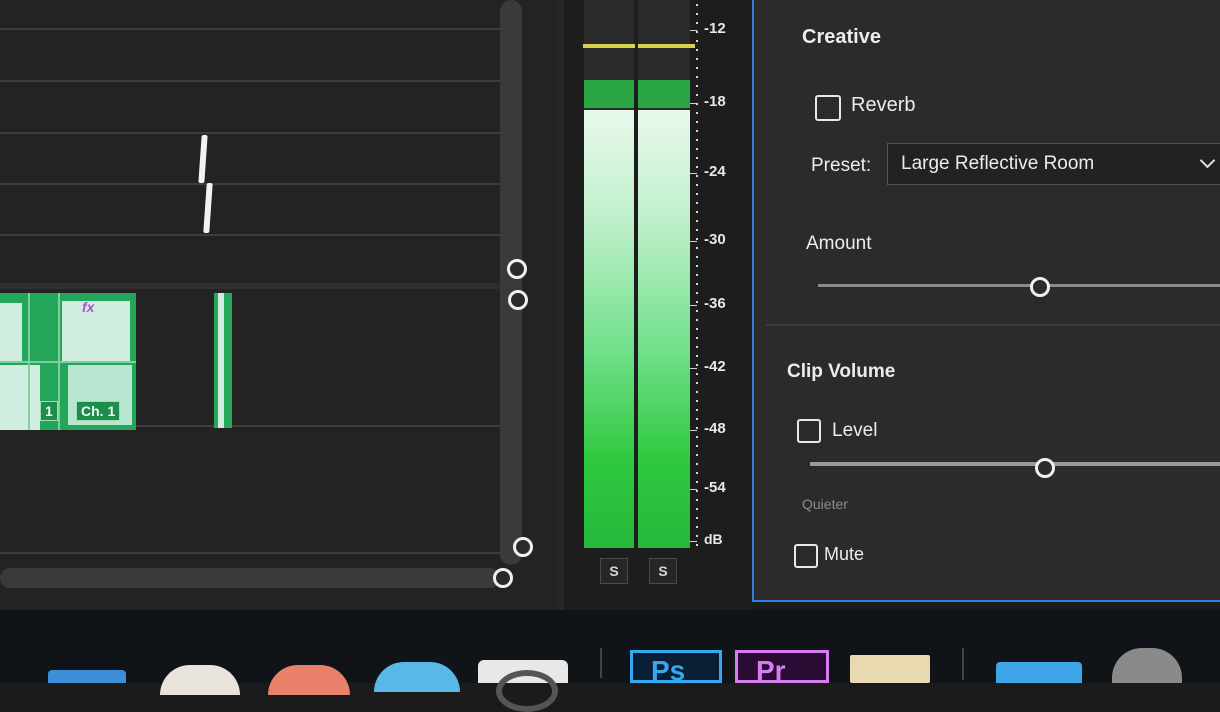 This screenshot has height=712, width=1220. I want to click on channel-divider, so click(68, 362).